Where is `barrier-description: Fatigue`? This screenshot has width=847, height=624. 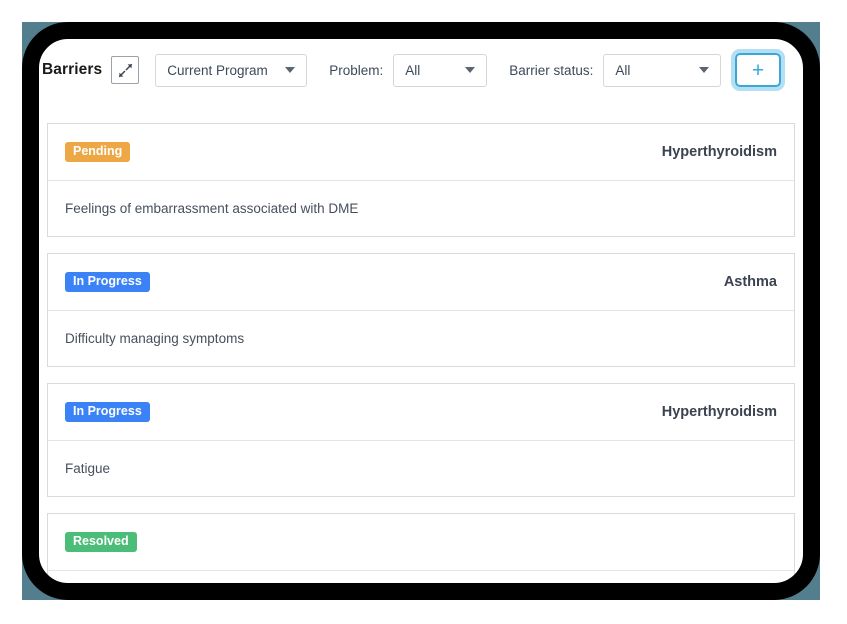 barrier-description: Fatigue is located at coordinates (88, 468).